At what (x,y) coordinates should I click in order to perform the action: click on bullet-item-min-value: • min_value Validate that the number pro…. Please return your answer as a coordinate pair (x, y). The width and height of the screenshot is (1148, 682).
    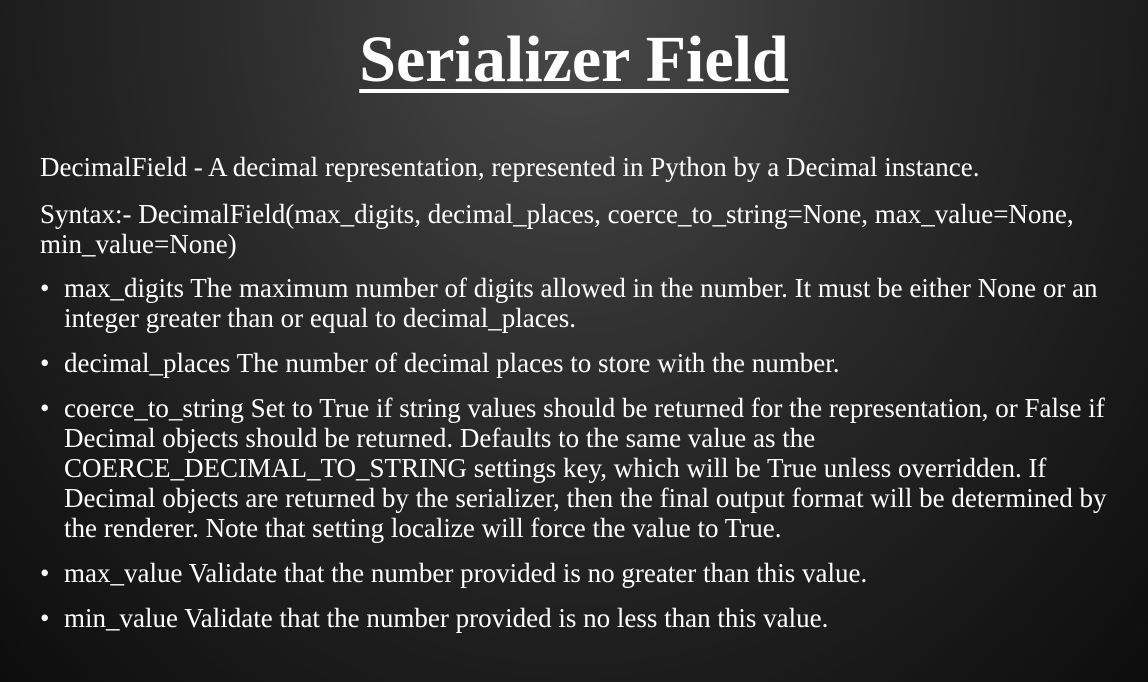
    Looking at the image, I should click on (582, 618).